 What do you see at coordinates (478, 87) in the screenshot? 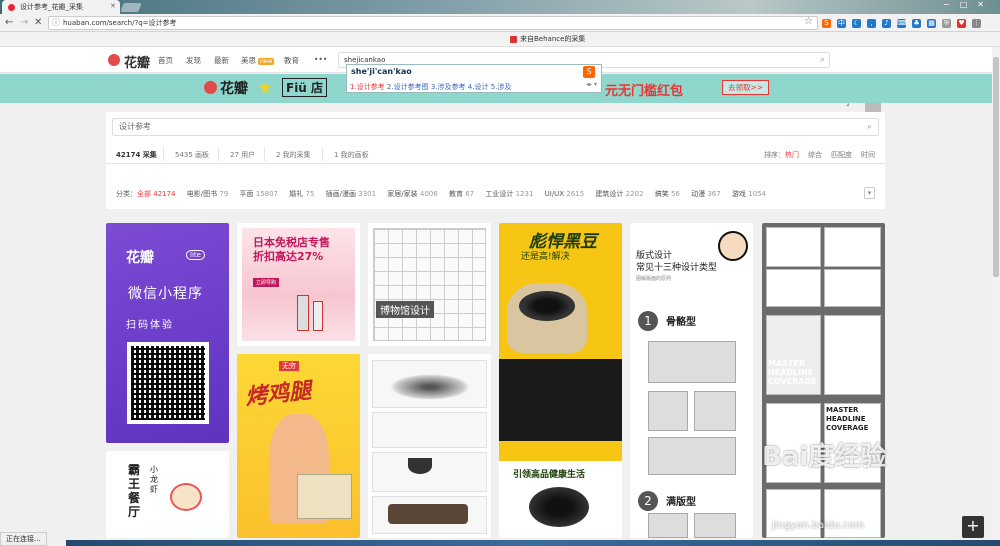
I see `ime-candidate: 4.设计` at bounding box center [478, 87].